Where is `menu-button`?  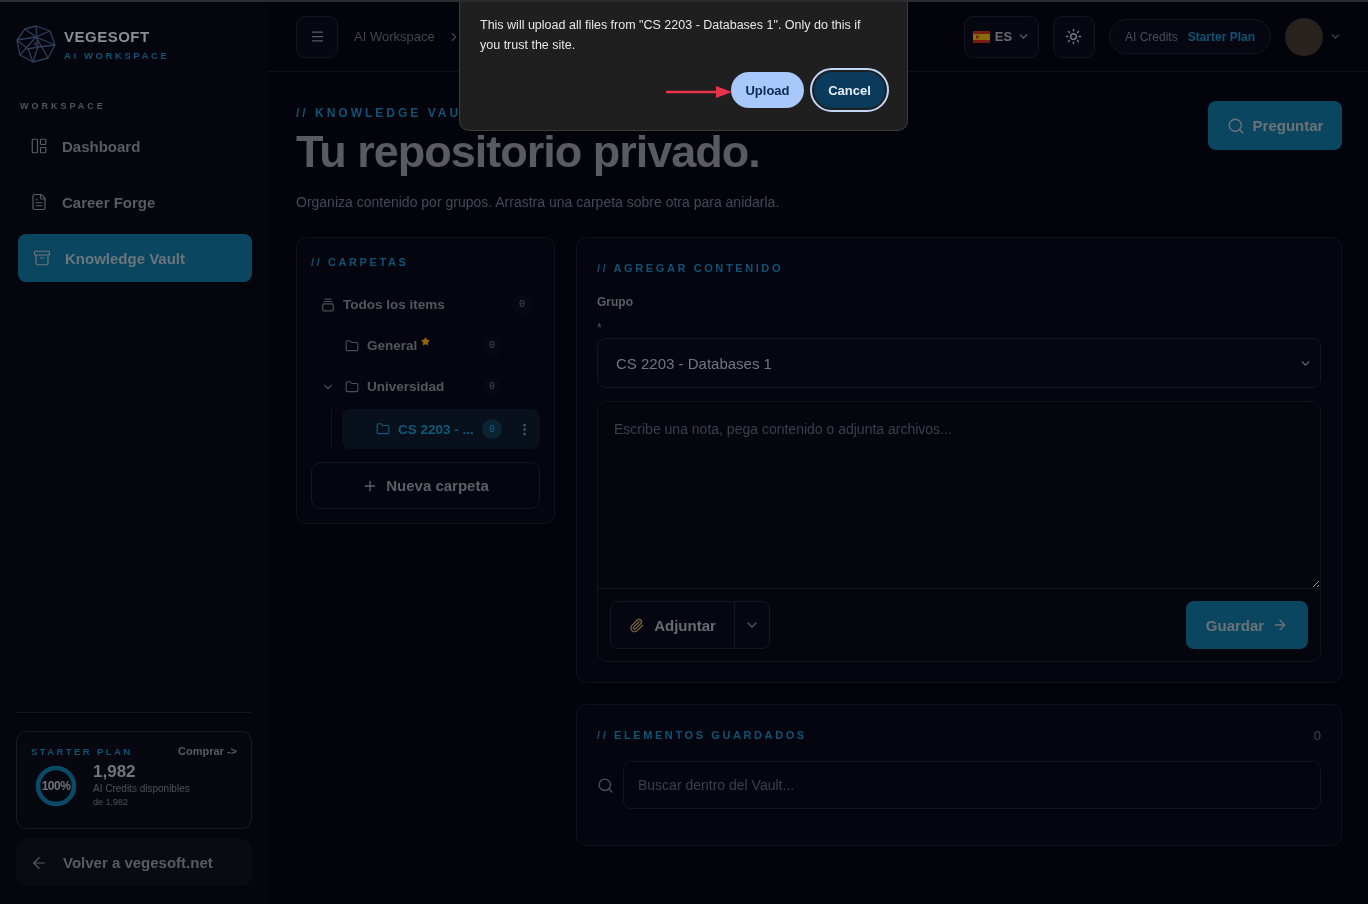
menu-button is located at coordinates (317, 36).